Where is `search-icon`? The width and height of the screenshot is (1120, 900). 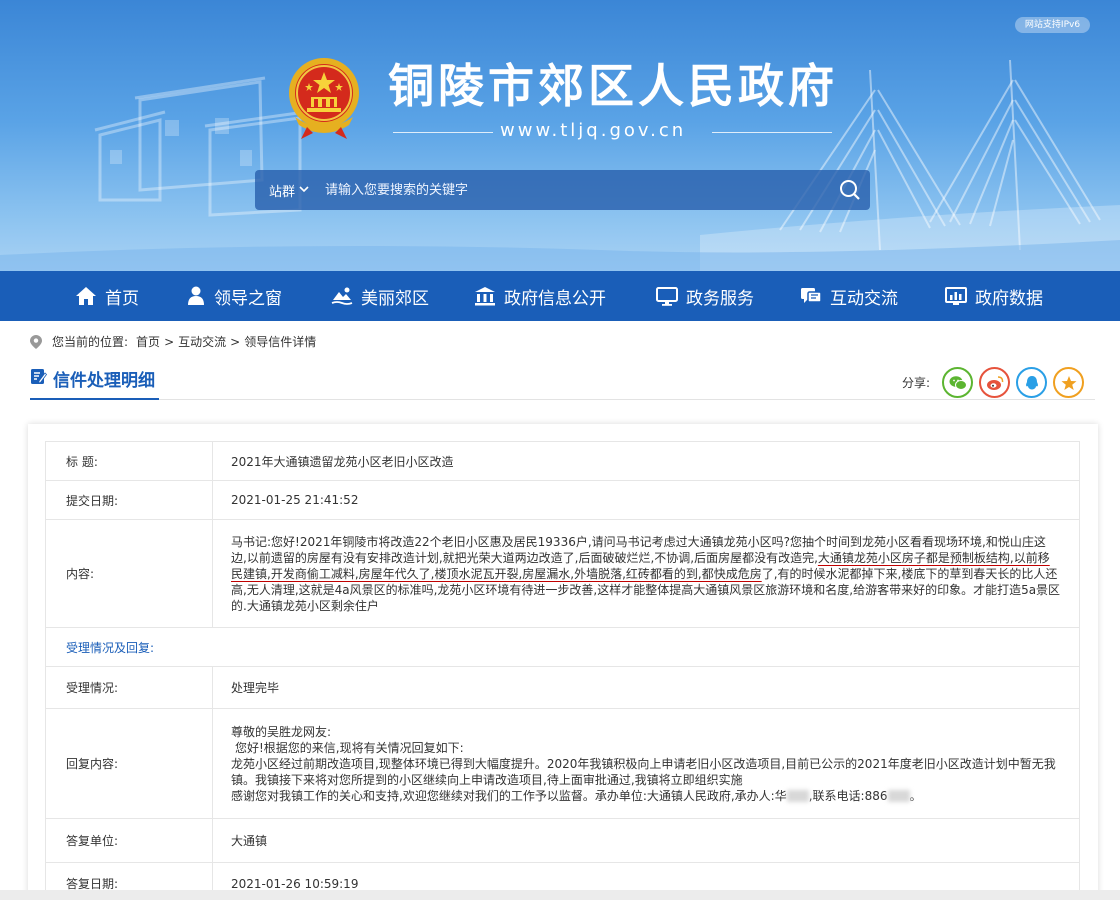
search-icon is located at coordinates (850, 190).